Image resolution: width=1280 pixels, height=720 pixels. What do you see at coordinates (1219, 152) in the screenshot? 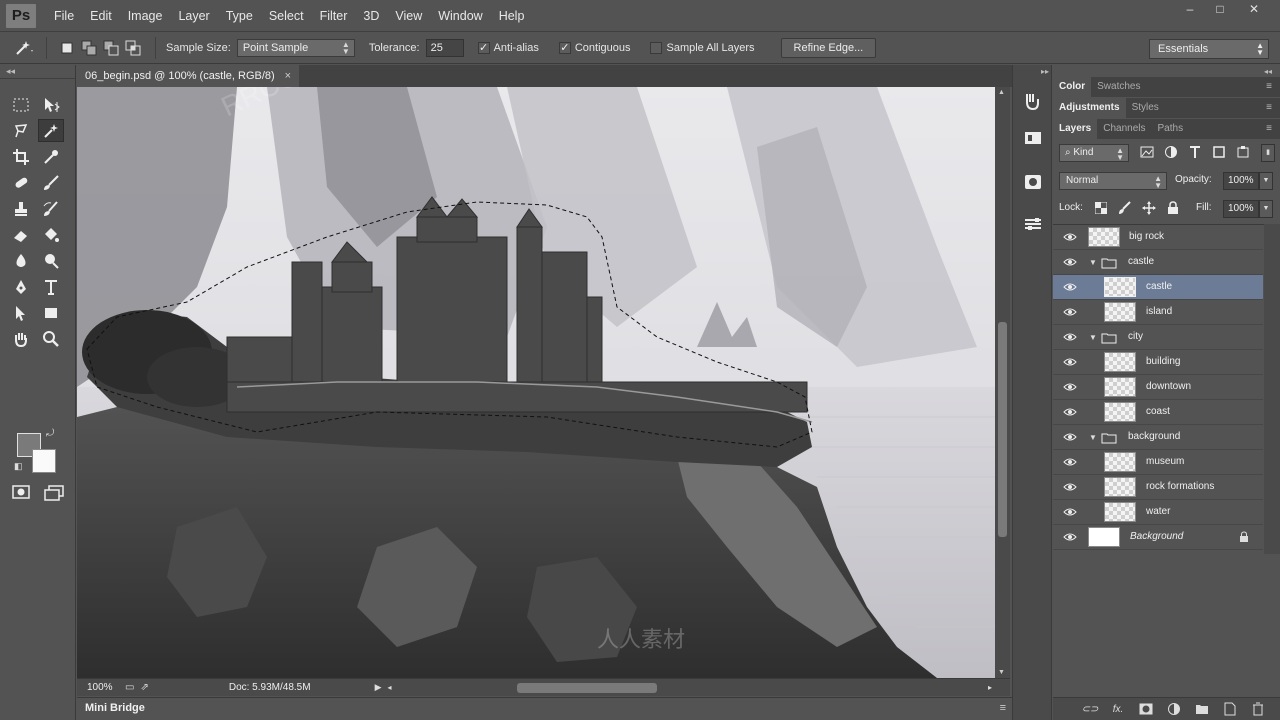
I see `shape-layer-filter-icon` at bounding box center [1219, 152].